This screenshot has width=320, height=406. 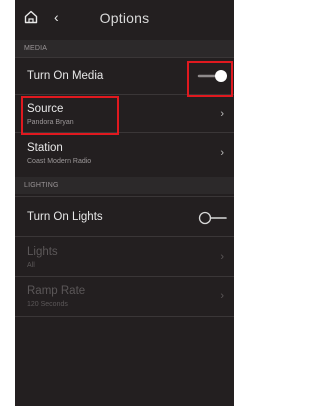 What do you see at coordinates (124, 296) in the screenshot?
I see `ramp-rate-row: Ramp Rate 120 Seconds ›` at bounding box center [124, 296].